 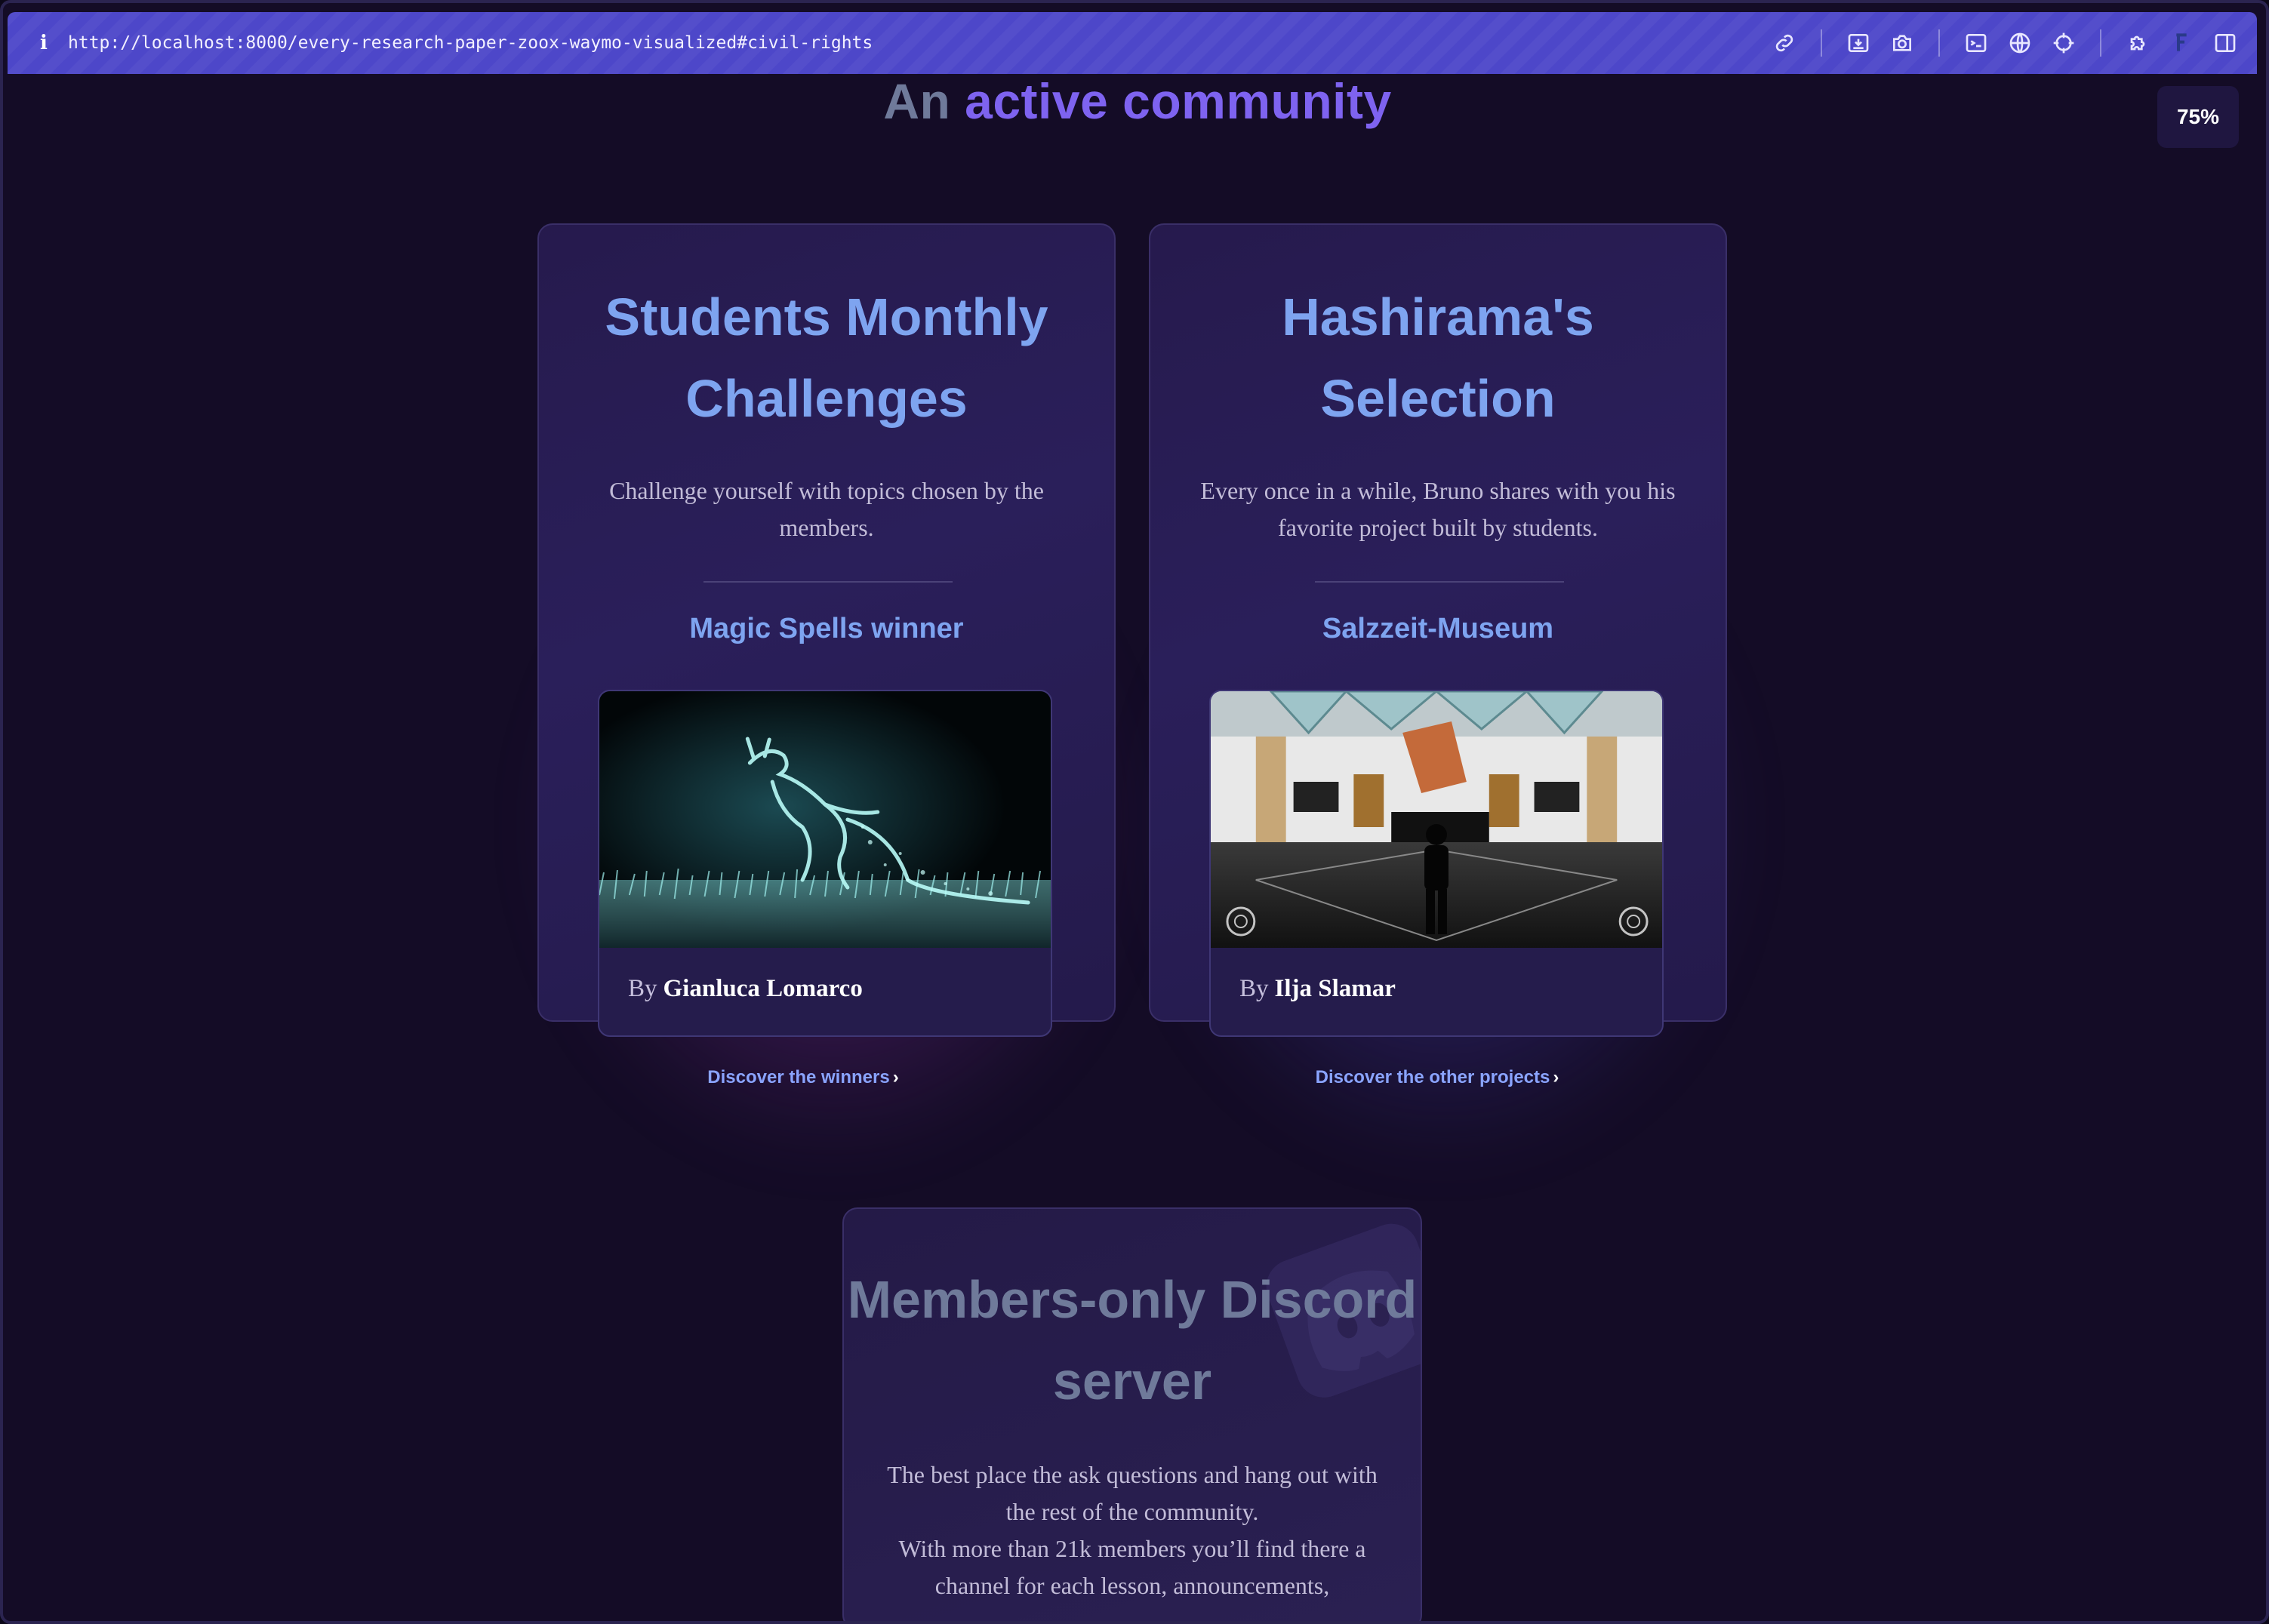 I want to click on card-subtitle: Salzzeit-Museum, so click(x=1438, y=628).